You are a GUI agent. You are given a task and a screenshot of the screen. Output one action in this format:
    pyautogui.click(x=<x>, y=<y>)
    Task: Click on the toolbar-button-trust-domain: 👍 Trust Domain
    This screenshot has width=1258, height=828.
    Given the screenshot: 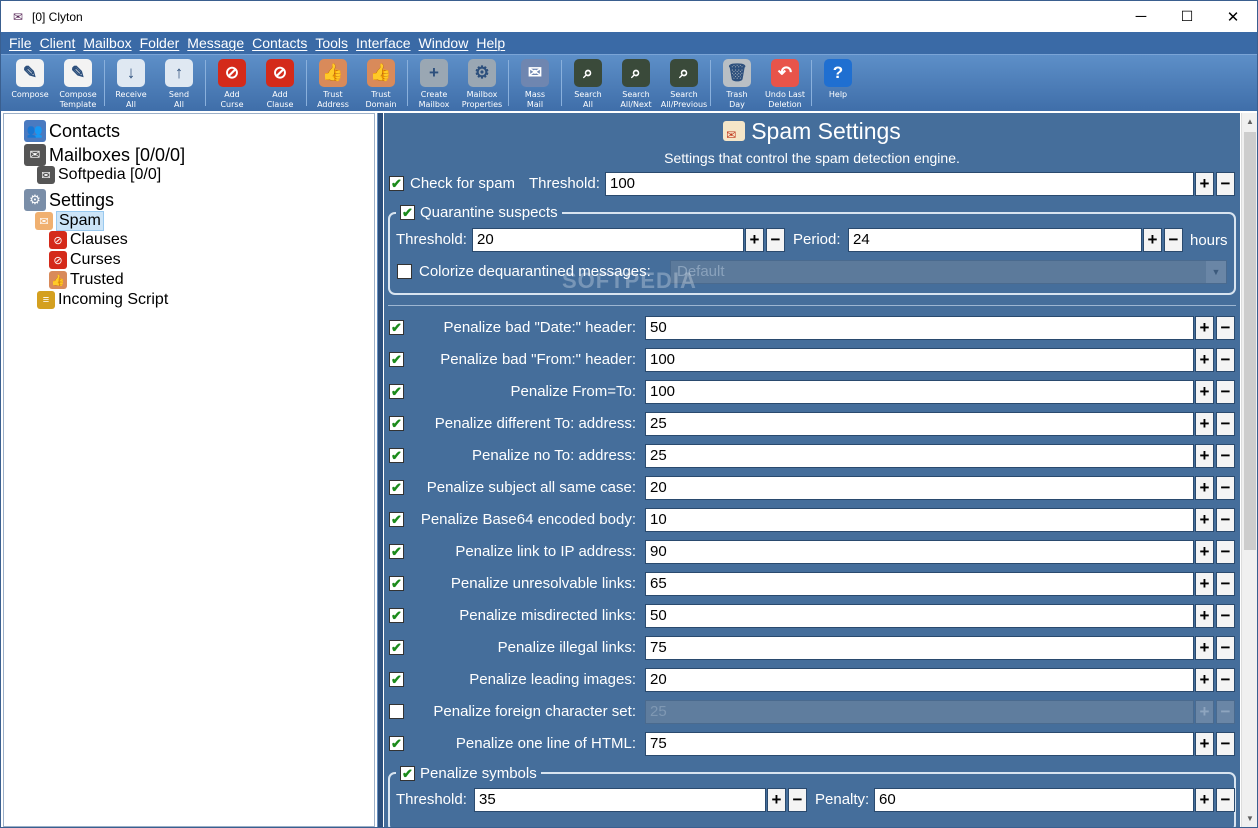 What is the action you would take?
    pyautogui.click(x=381, y=83)
    